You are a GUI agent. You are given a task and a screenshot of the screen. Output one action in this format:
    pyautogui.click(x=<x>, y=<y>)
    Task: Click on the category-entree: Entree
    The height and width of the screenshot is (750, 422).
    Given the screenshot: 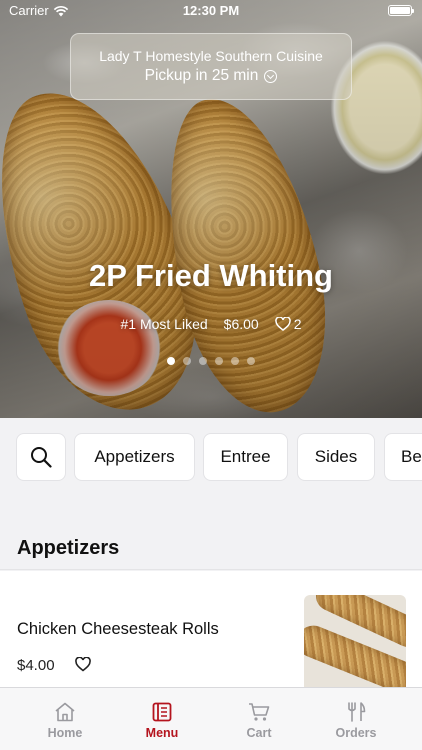 What is the action you would take?
    pyautogui.click(x=245, y=457)
    